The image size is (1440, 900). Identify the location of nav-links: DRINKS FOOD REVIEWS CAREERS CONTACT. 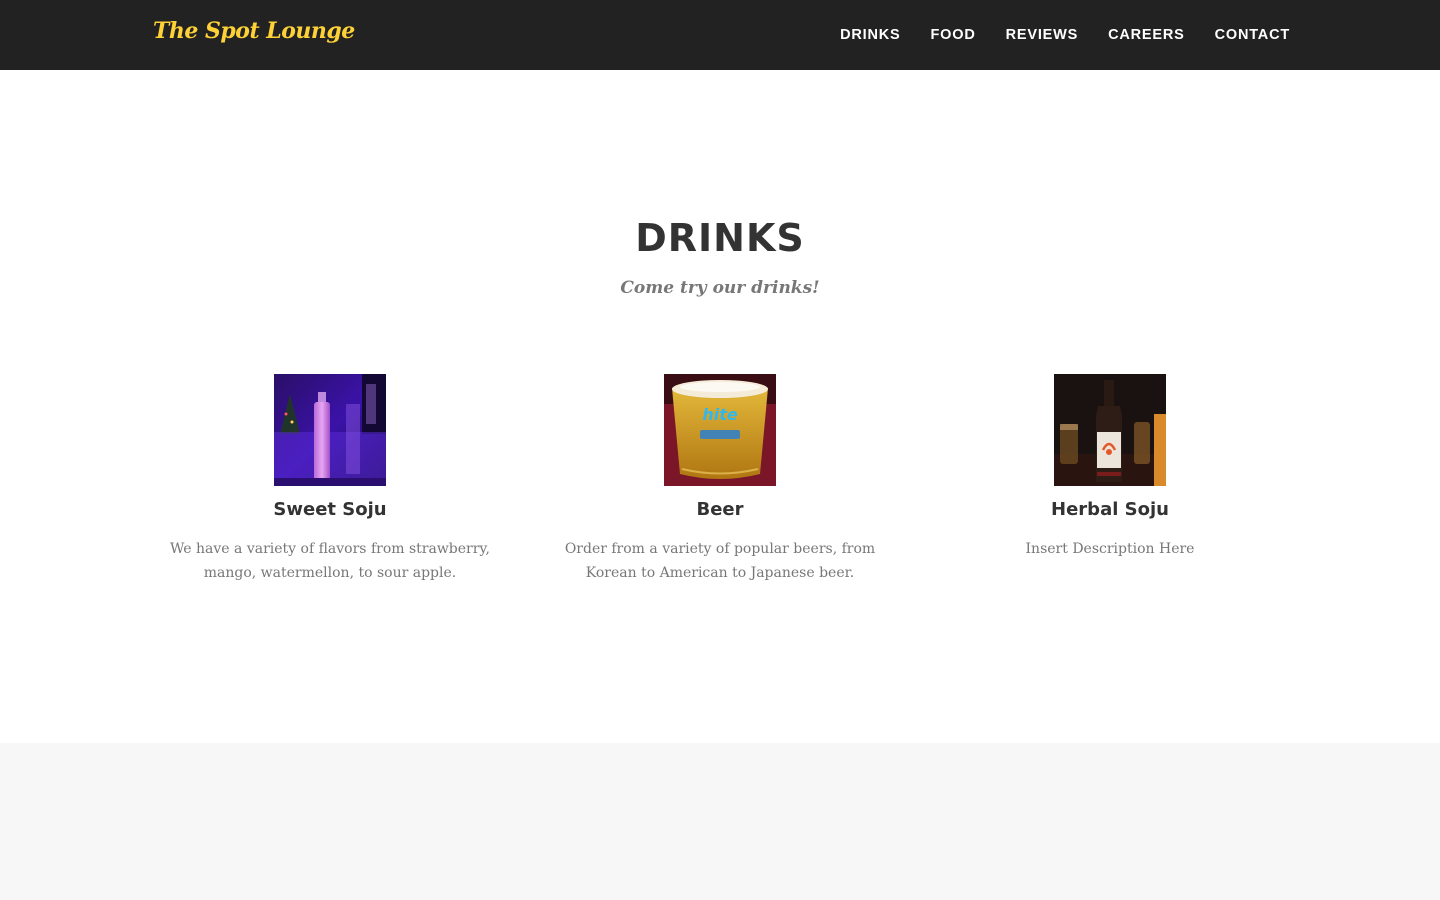
(1050, 35).